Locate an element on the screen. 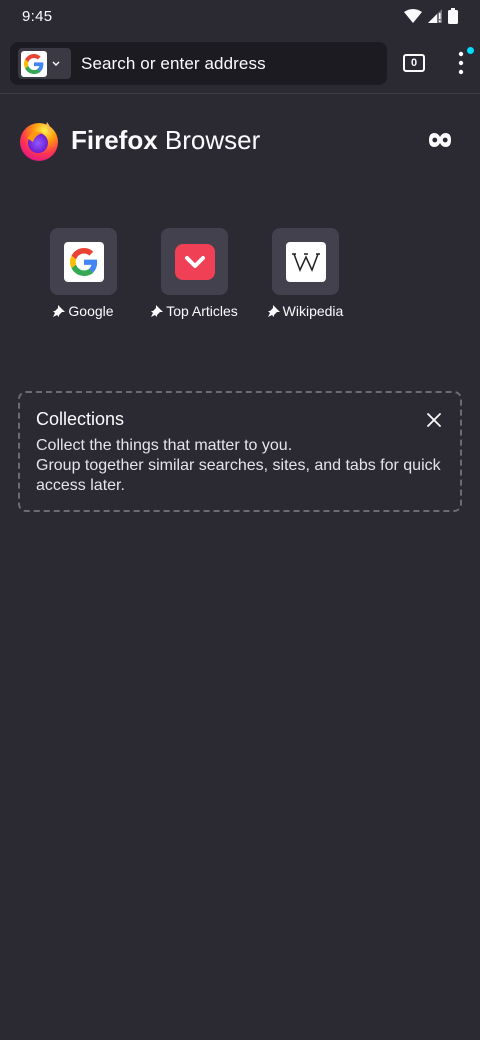 Image resolution: width=480 pixels, height=1040 pixels. brand-name: Firefox Browser is located at coordinates (165, 140).